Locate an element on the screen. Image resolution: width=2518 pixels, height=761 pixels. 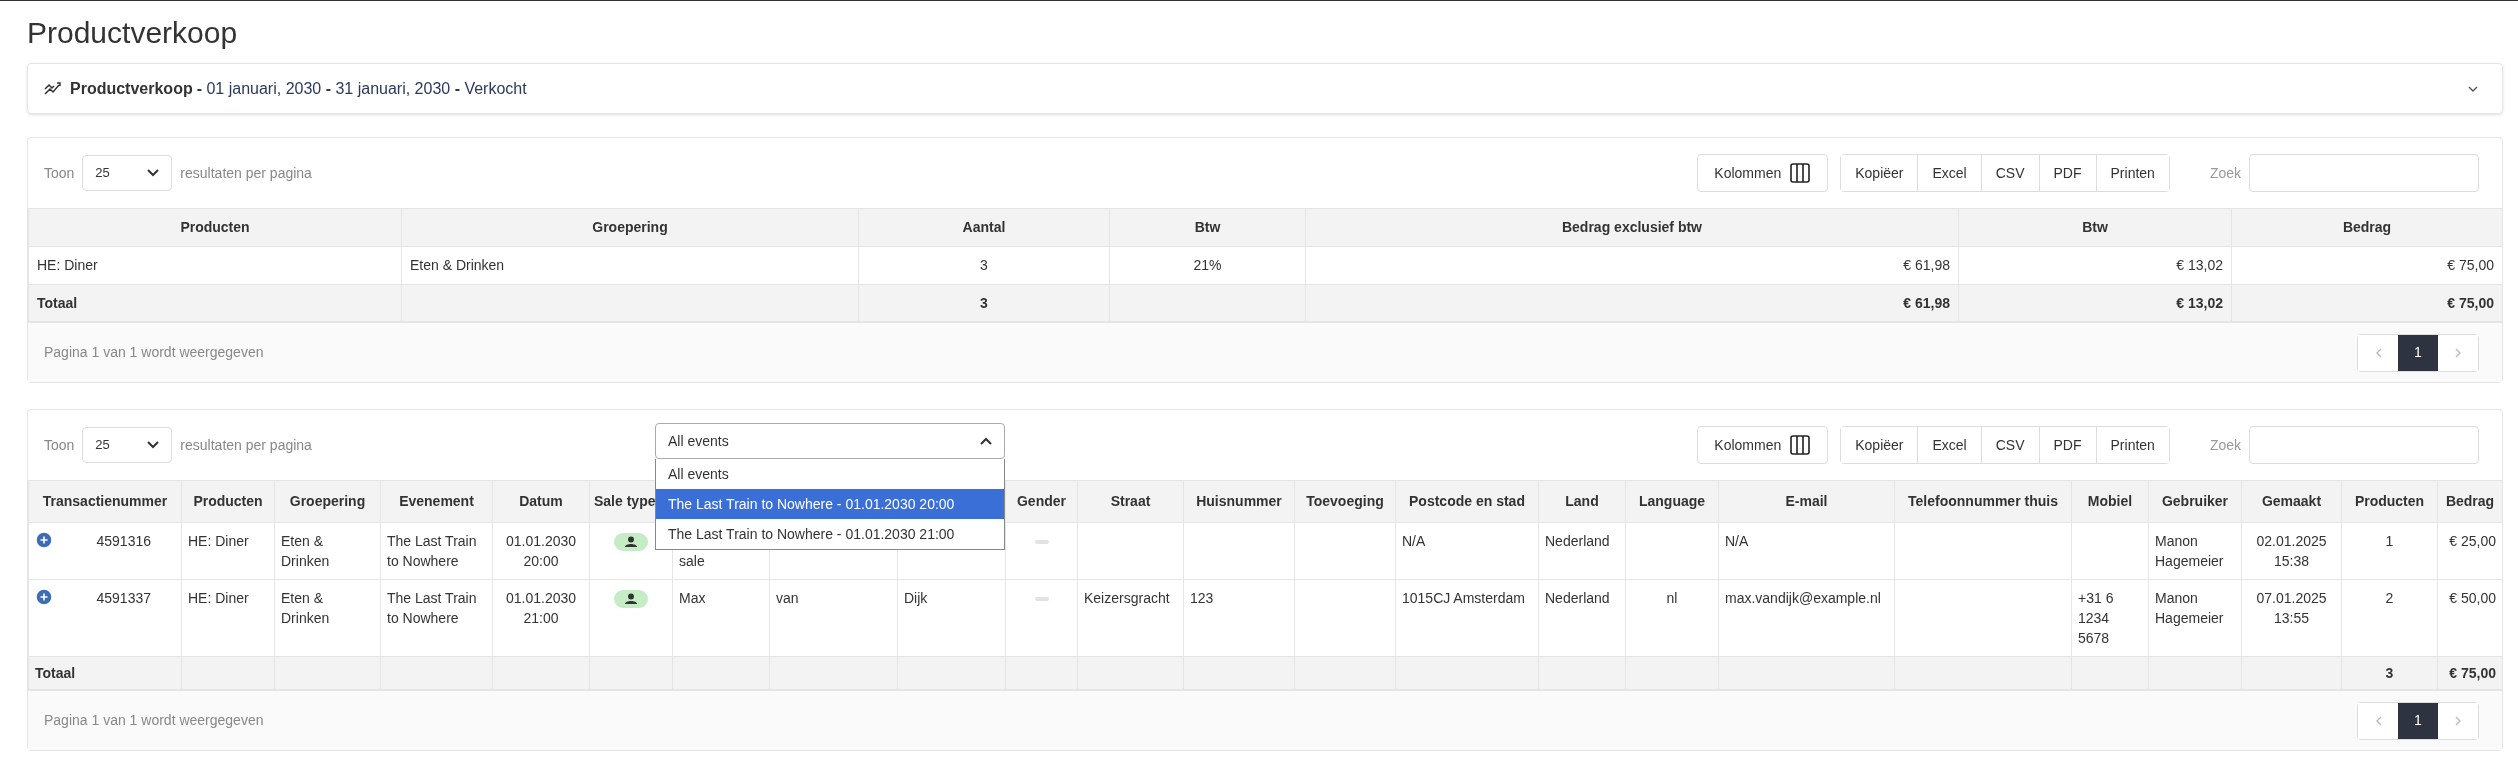
column-header: Datum is located at coordinates (541, 501).